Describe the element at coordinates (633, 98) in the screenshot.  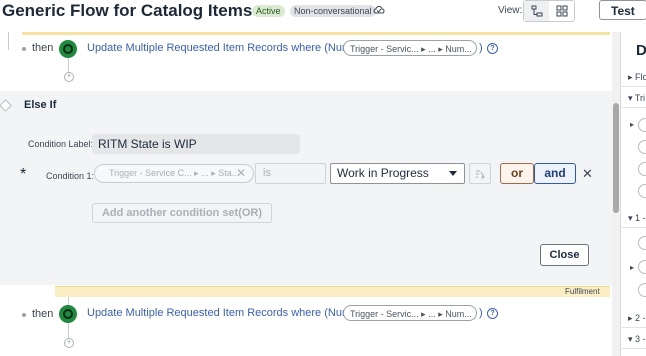
I see `data-panel-row: ▾ Tri` at that location.